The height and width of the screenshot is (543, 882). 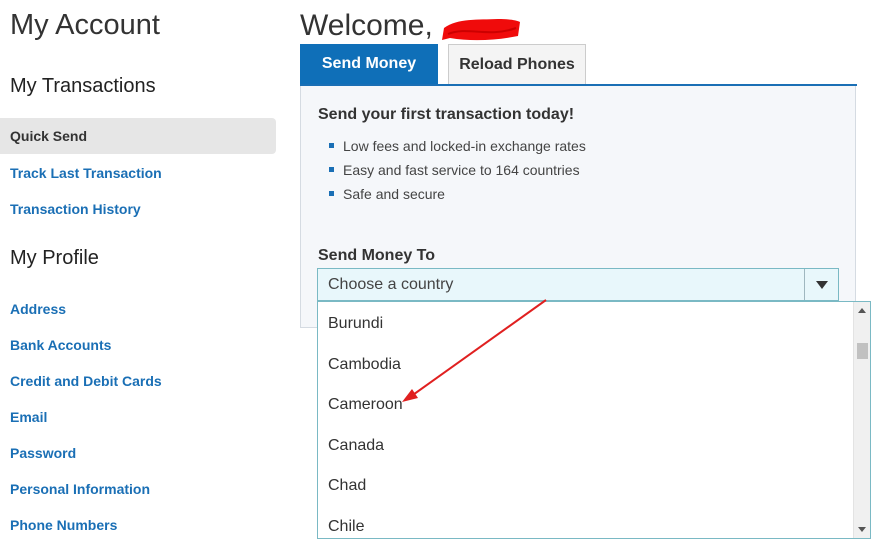 I want to click on panel-heading: Send your first transaction today!, so click(x=446, y=114).